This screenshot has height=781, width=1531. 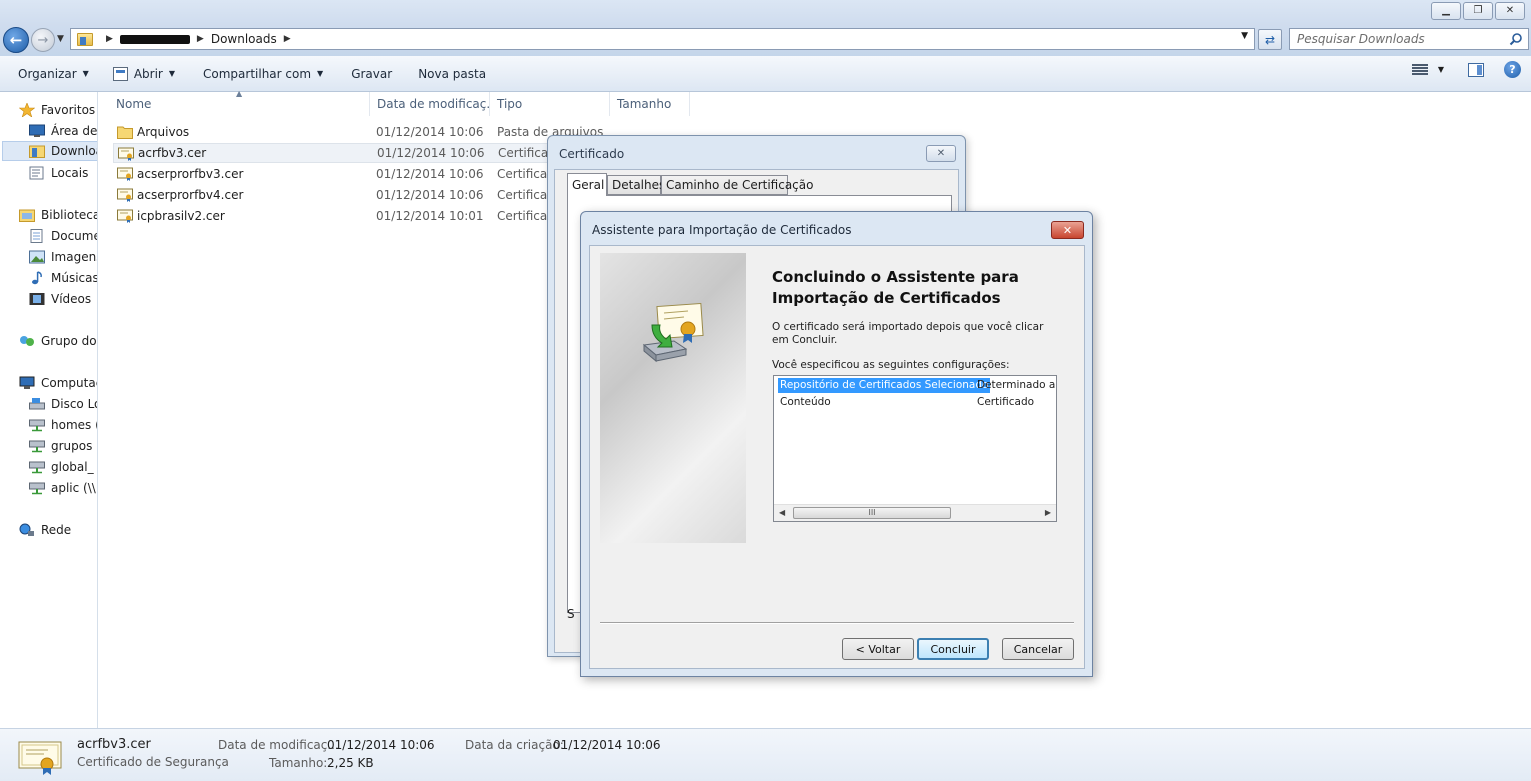 What do you see at coordinates (74, 425) in the screenshot?
I see `nav-homes-label: homes (\` at bounding box center [74, 425].